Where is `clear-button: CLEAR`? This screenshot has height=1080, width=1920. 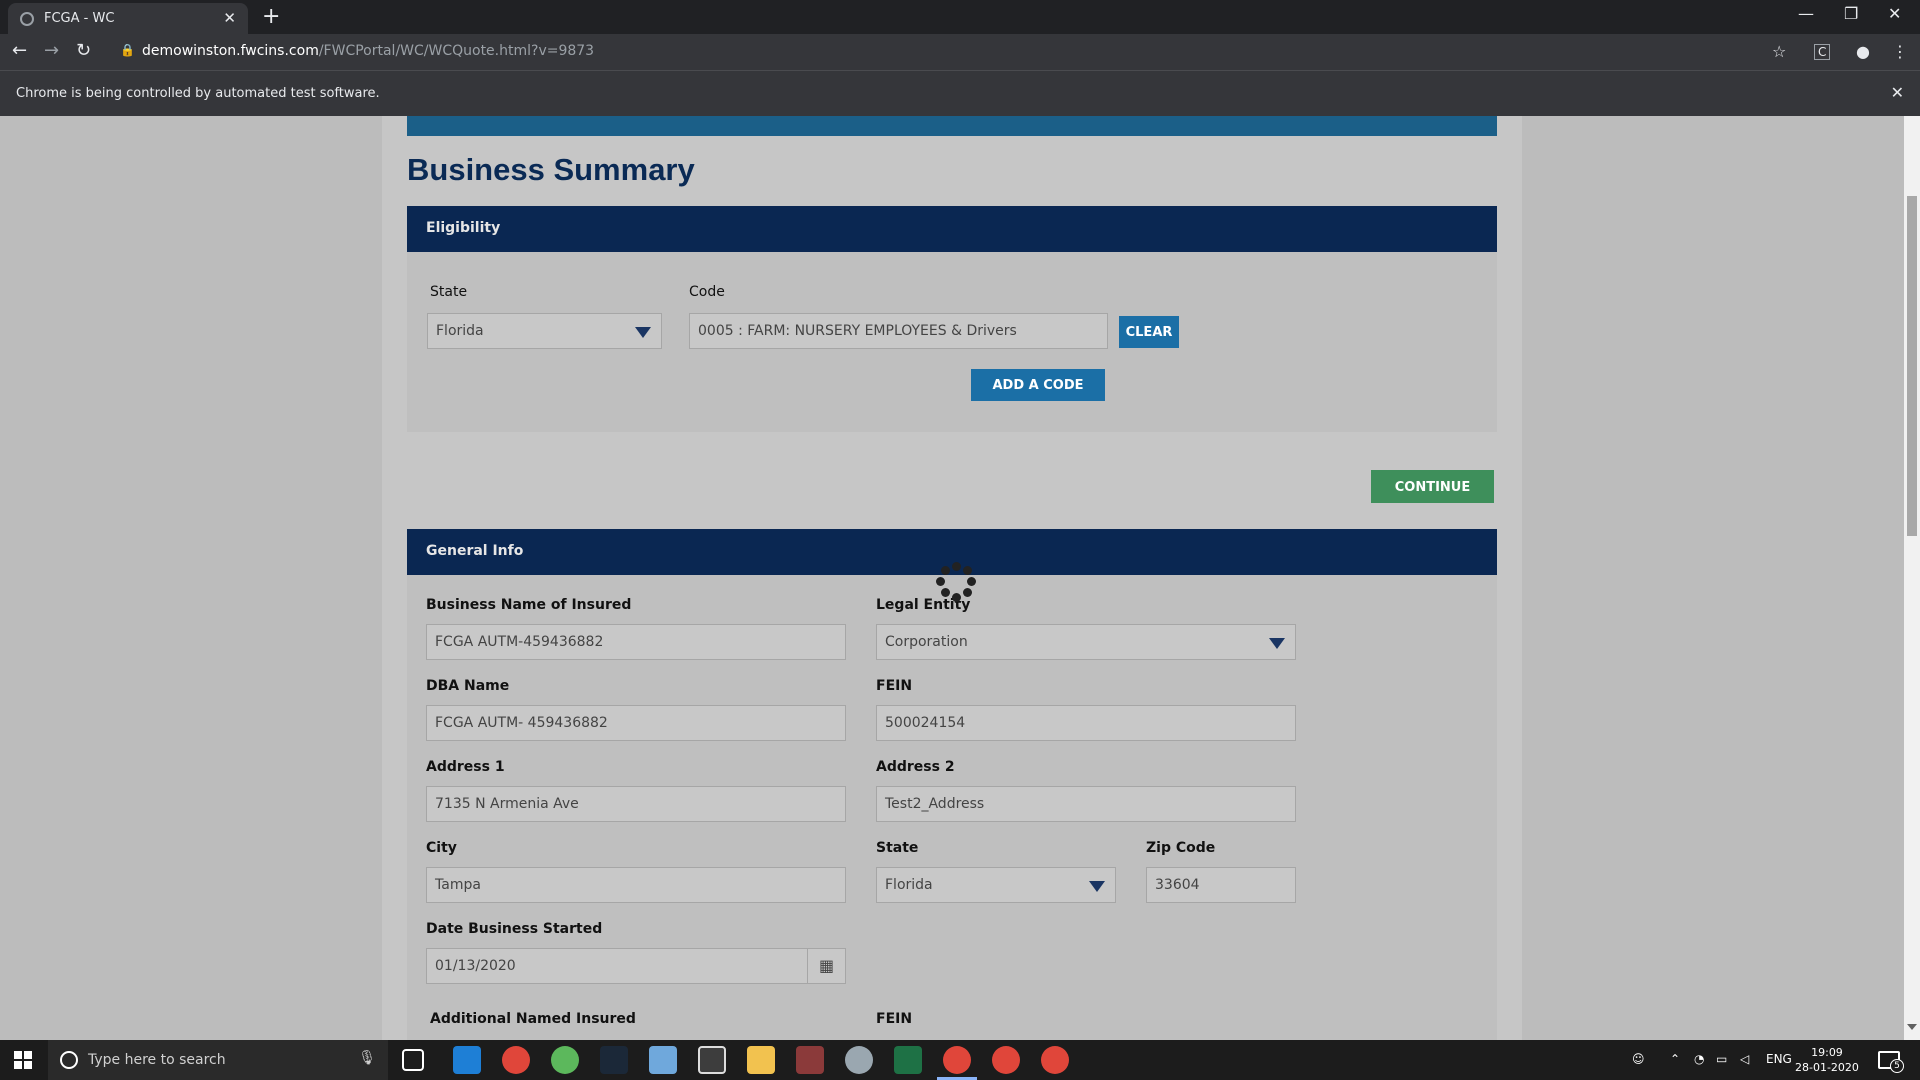
clear-button: CLEAR is located at coordinates (1149, 332).